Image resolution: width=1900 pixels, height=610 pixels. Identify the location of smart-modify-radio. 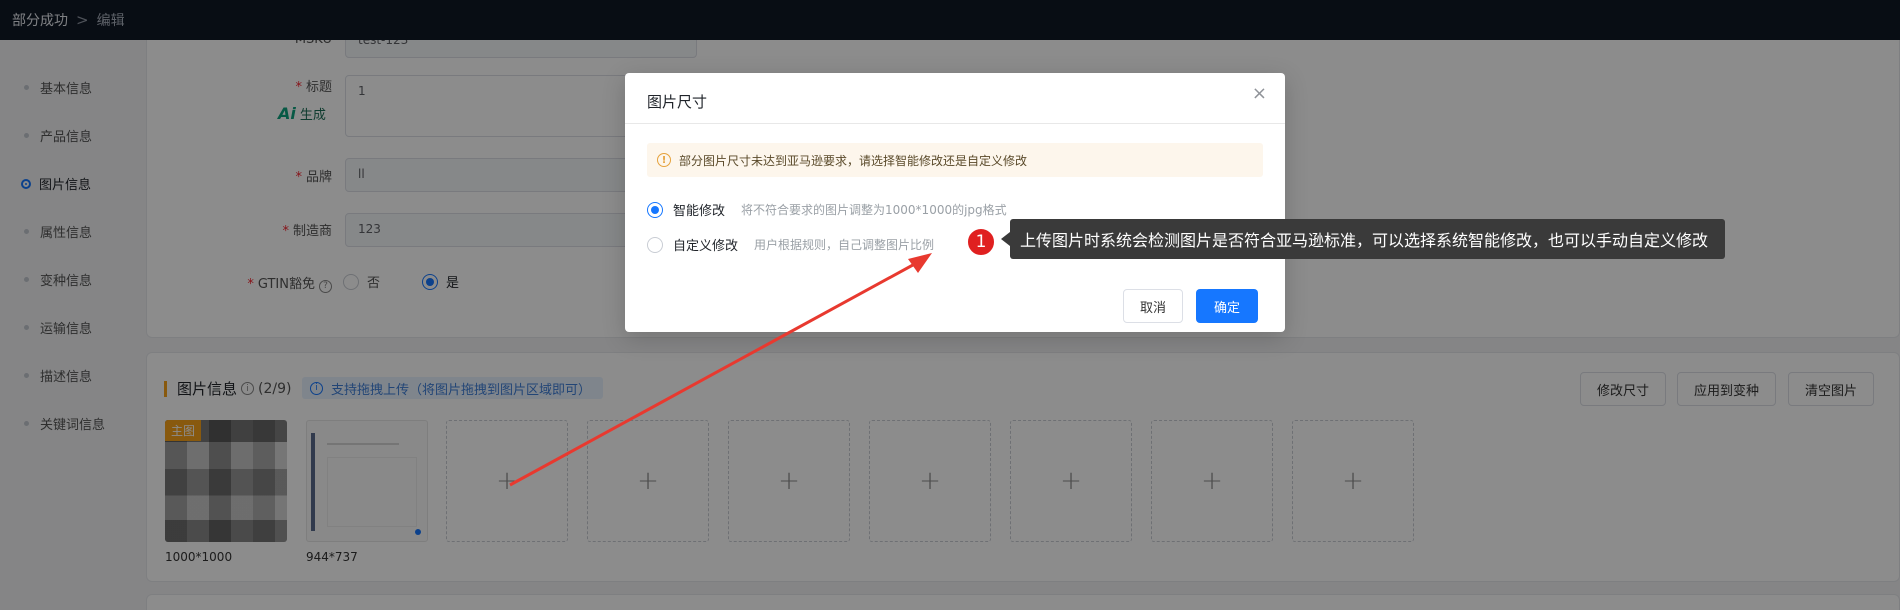
(655, 209).